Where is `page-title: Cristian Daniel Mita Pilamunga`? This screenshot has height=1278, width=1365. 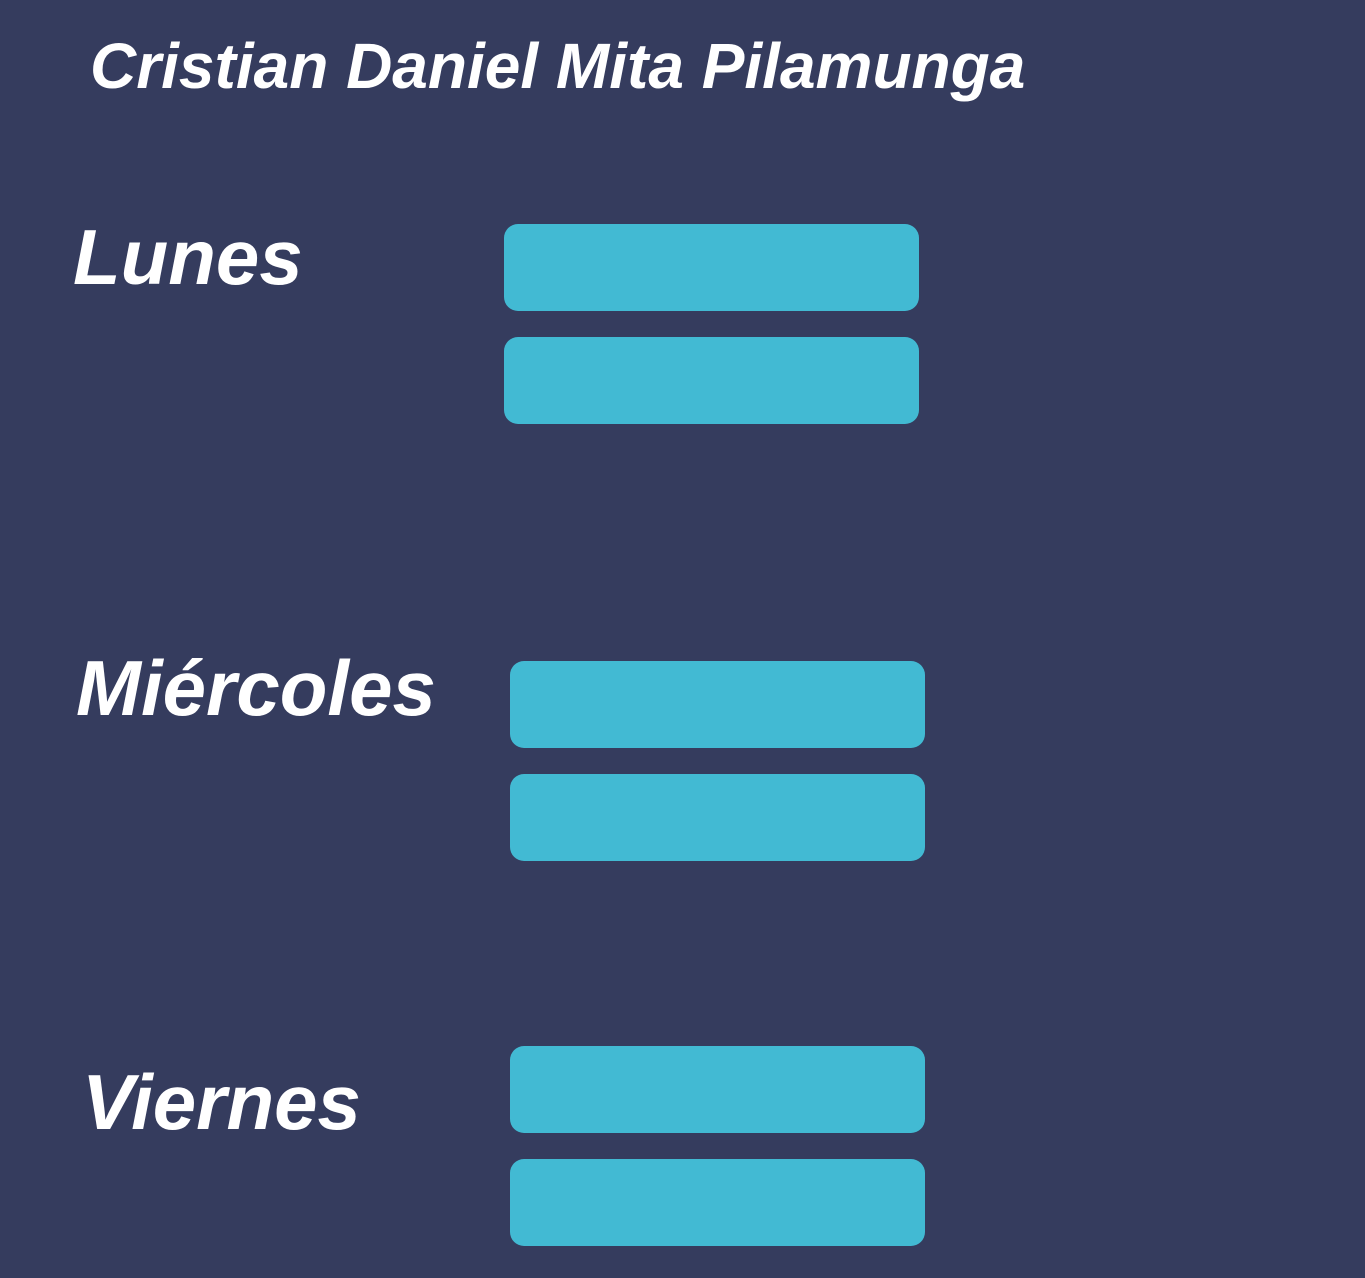
page-title: Cristian Daniel Mita Pilamunga is located at coordinates (558, 66).